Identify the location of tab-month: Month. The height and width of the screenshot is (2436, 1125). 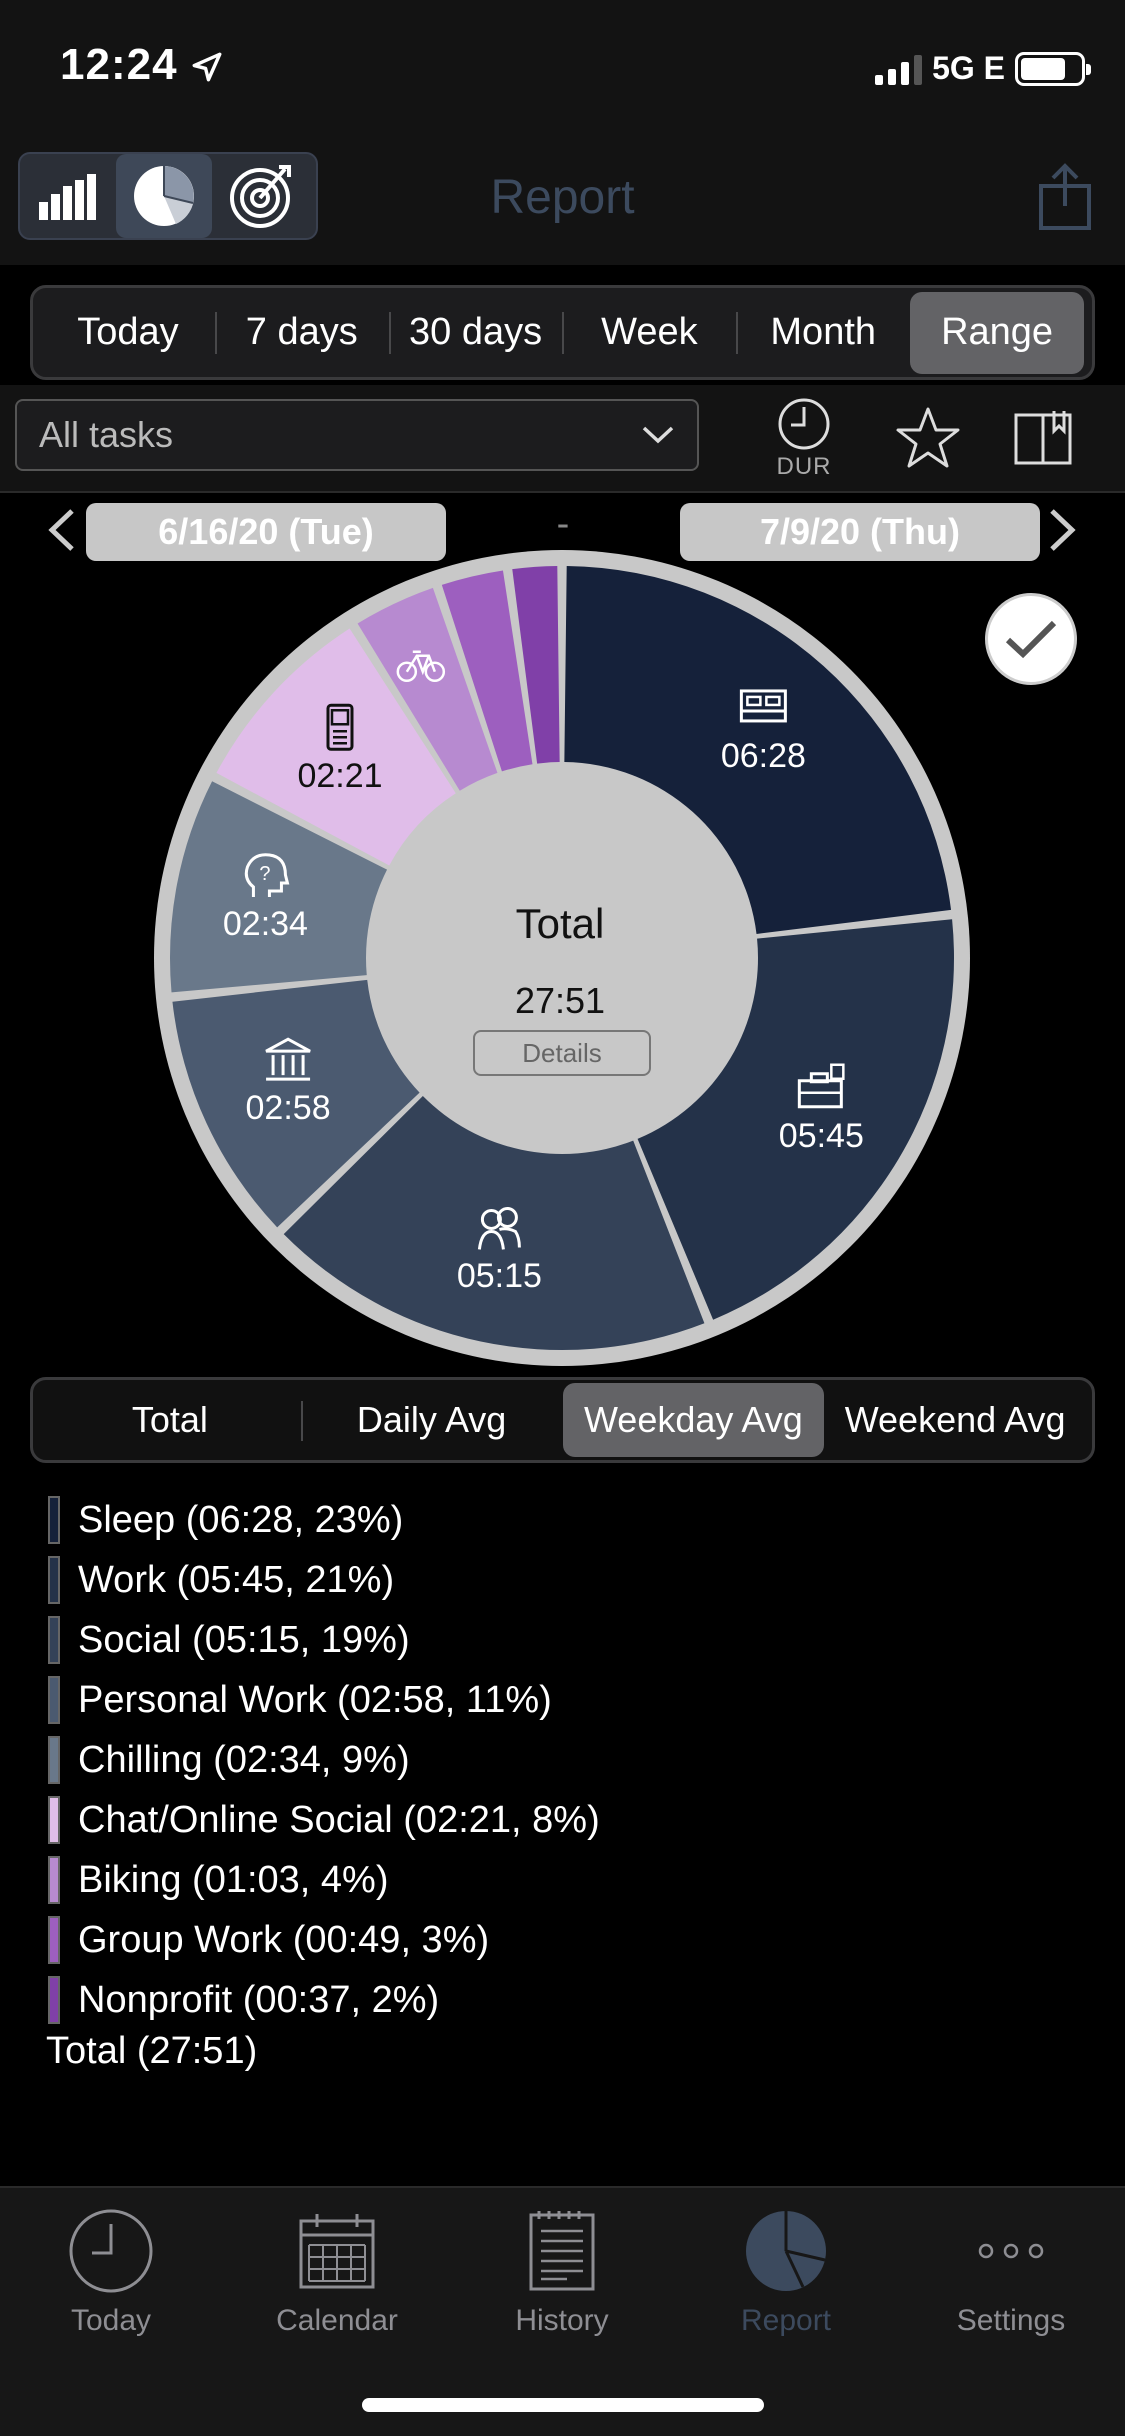
(823, 333).